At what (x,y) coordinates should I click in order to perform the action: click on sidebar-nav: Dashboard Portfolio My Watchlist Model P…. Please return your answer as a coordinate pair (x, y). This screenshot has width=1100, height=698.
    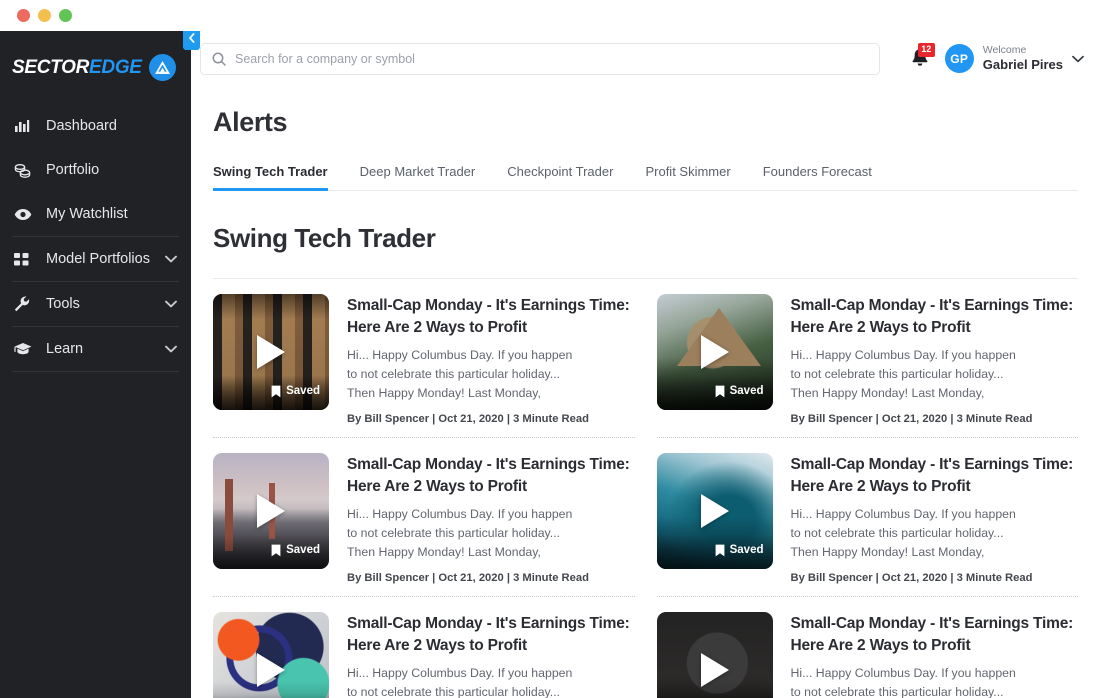
    Looking at the image, I should click on (95, 238).